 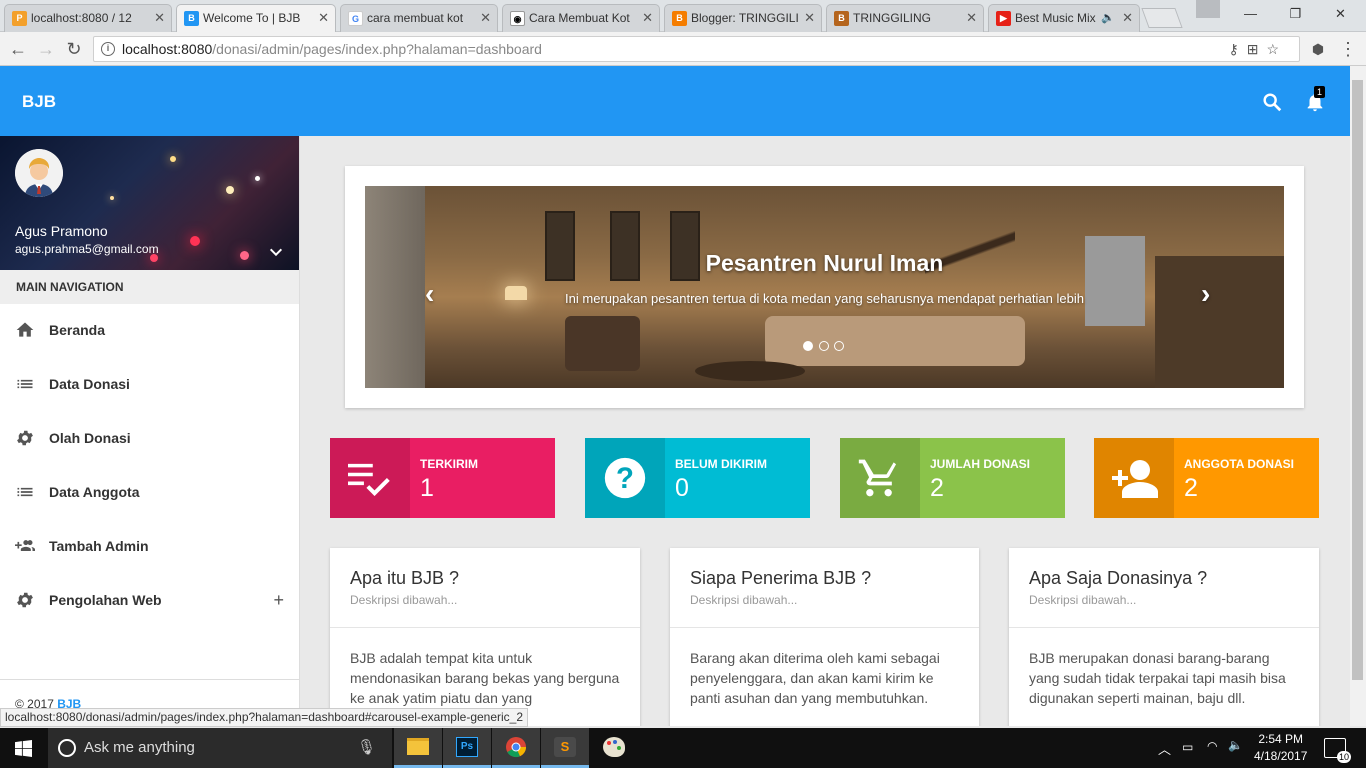 I want to click on avatar, so click(x=39, y=173).